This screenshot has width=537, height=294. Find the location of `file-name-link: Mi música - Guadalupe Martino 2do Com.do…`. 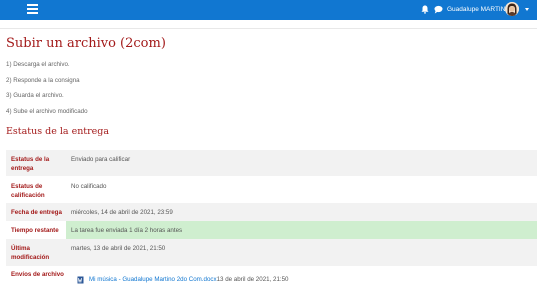

file-name-link: Mi música - Guadalupe Martino 2do Com.do… is located at coordinates (153, 279).